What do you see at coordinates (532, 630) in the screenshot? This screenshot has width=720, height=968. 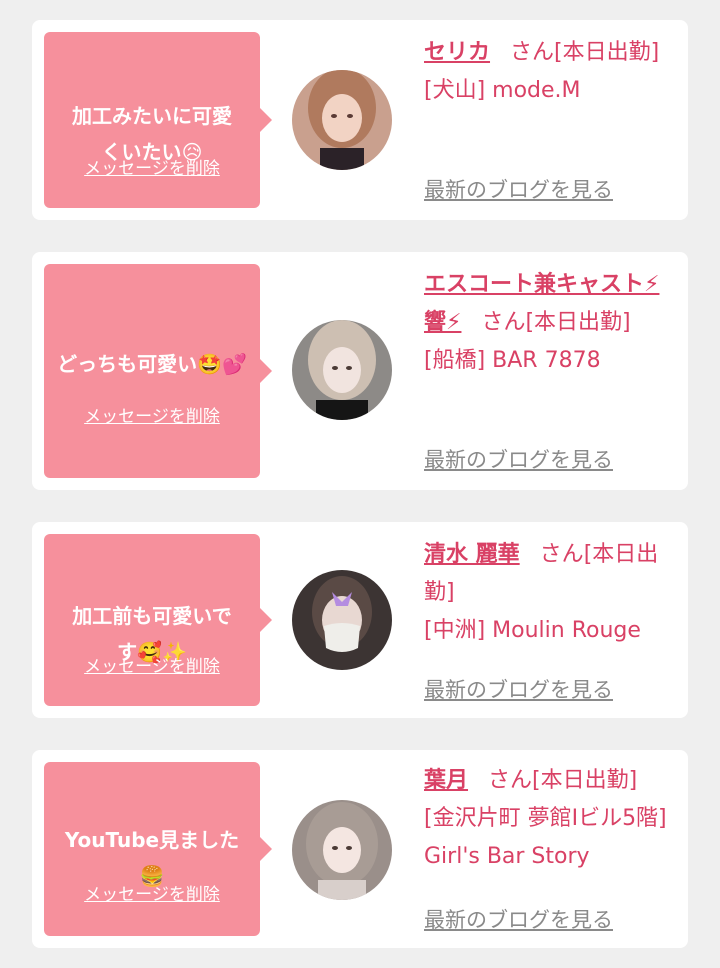 I see `shop-info: [中洲] Moulin Rouge` at bounding box center [532, 630].